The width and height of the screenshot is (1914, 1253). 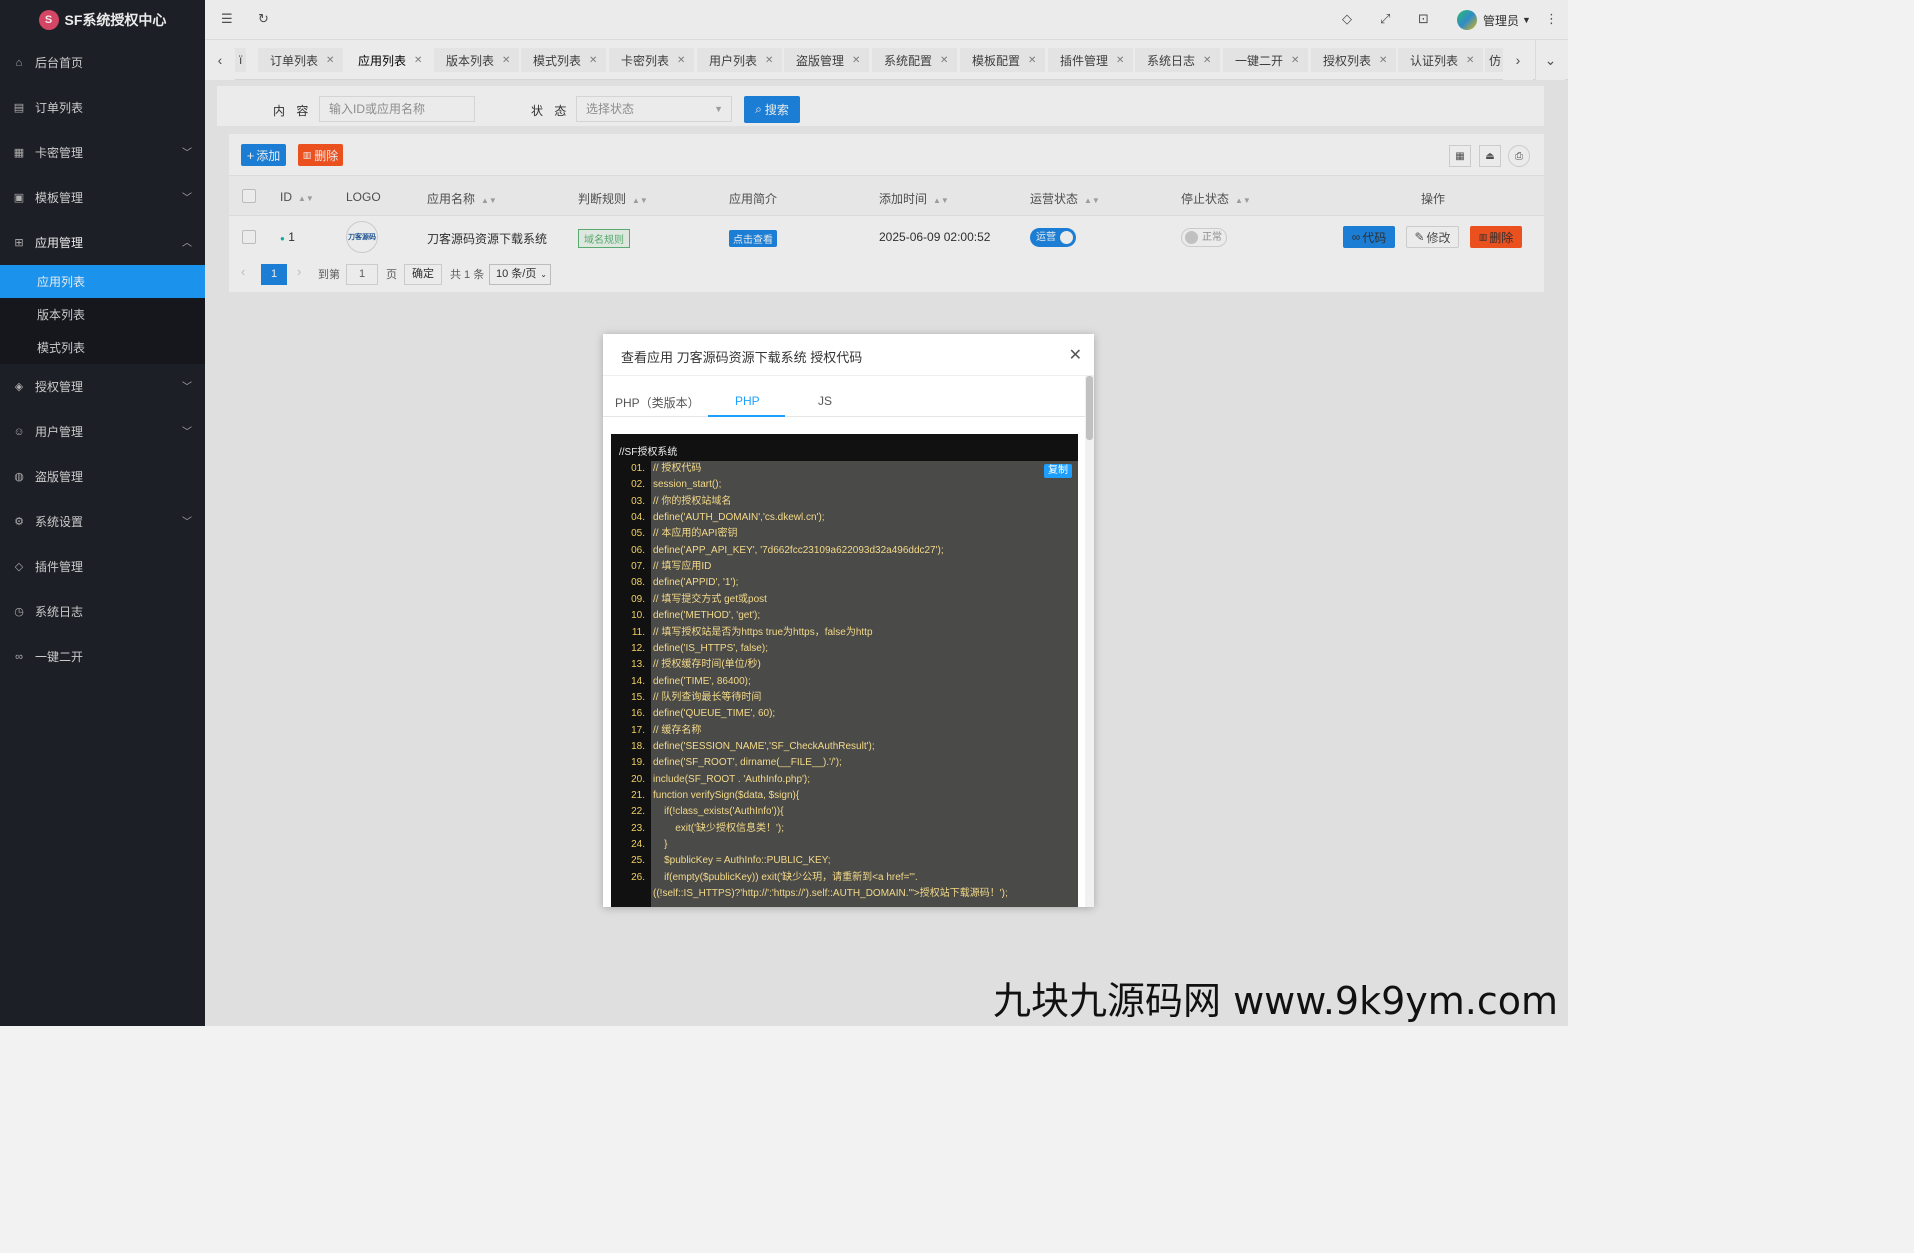 What do you see at coordinates (660, 845) in the screenshot?
I see `line-code: }` at bounding box center [660, 845].